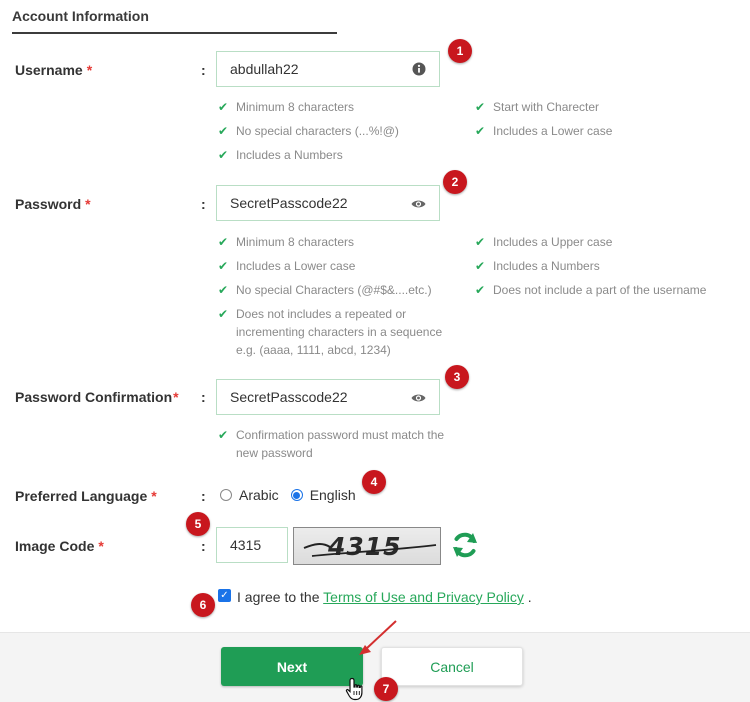 This screenshot has width=750, height=702. Describe the element at coordinates (553, 242) in the screenshot. I see `rule-text: Includes a Upper case` at that location.